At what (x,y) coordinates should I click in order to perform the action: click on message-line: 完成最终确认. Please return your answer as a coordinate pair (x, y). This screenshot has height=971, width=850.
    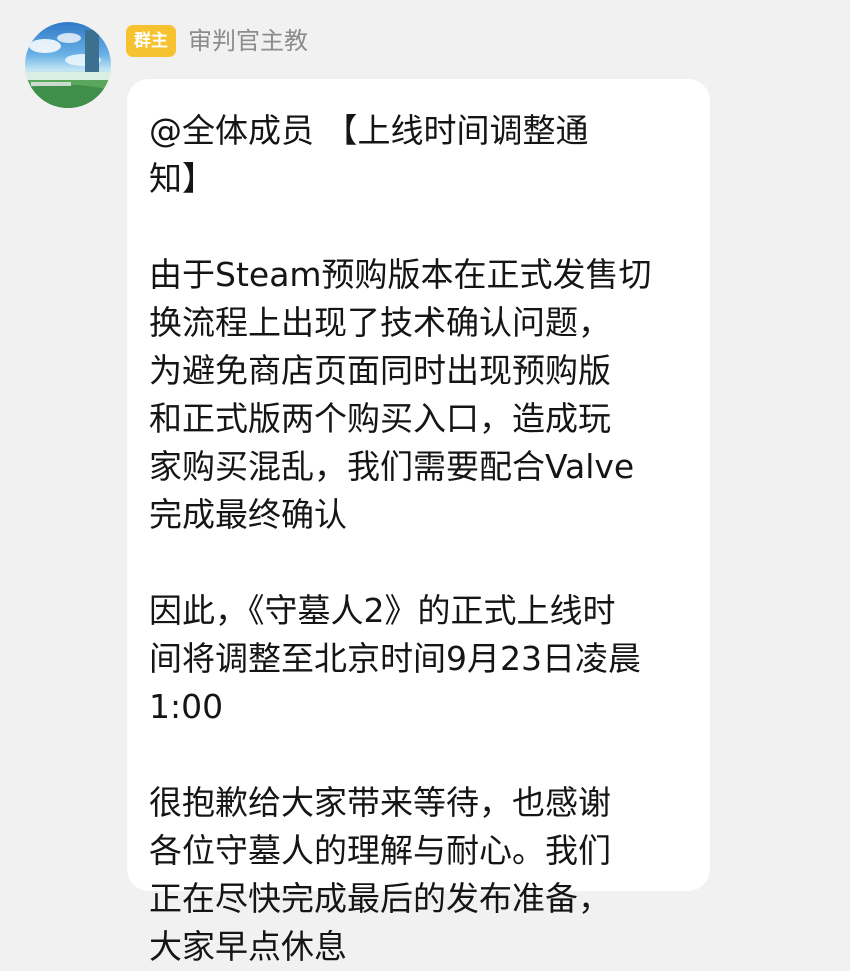
    Looking at the image, I should click on (248, 514).